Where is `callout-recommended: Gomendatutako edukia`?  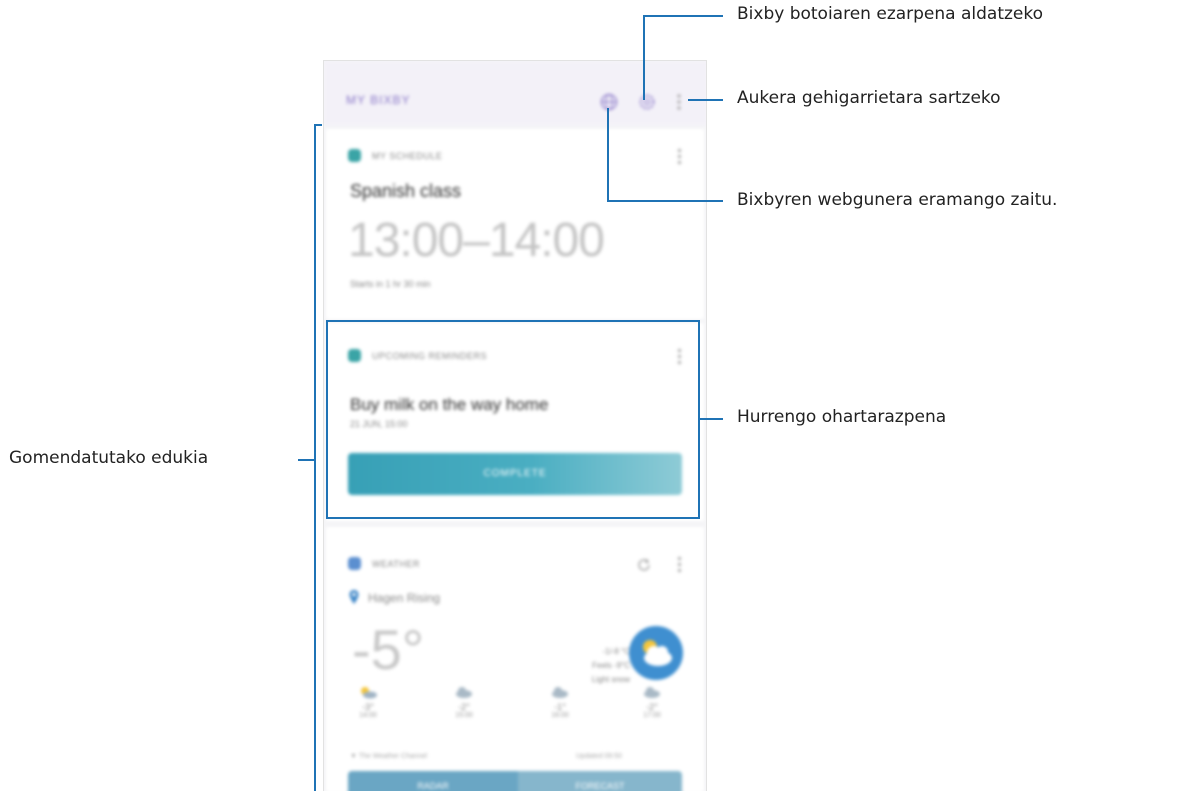 callout-recommended: Gomendatutako edukia is located at coordinates (109, 458).